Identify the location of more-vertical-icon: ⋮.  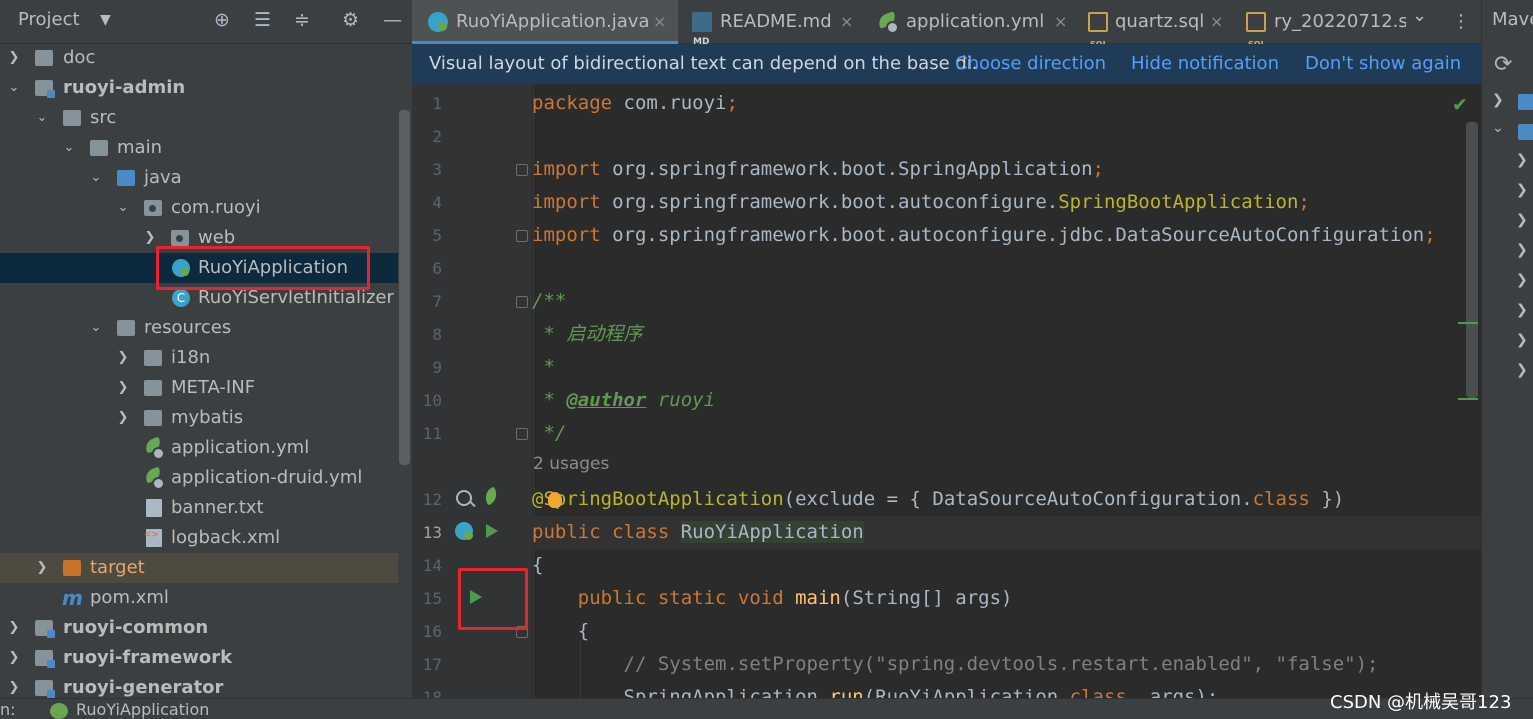
(1461, 22).